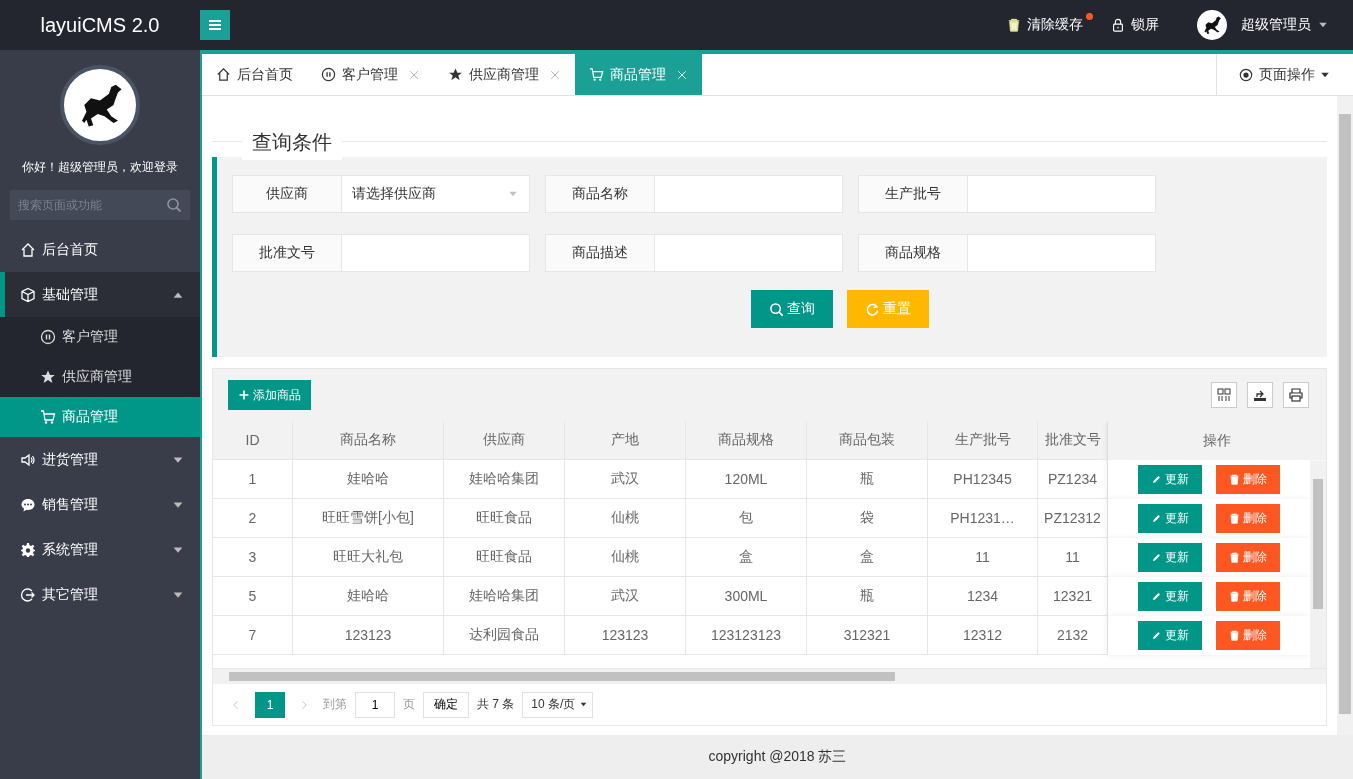 The image size is (1353, 779). What do you see at coordinates (100, 459) in the screenshot?
I see `sidebar-menu-item: 进货管理` at bounding box center [100, 459].